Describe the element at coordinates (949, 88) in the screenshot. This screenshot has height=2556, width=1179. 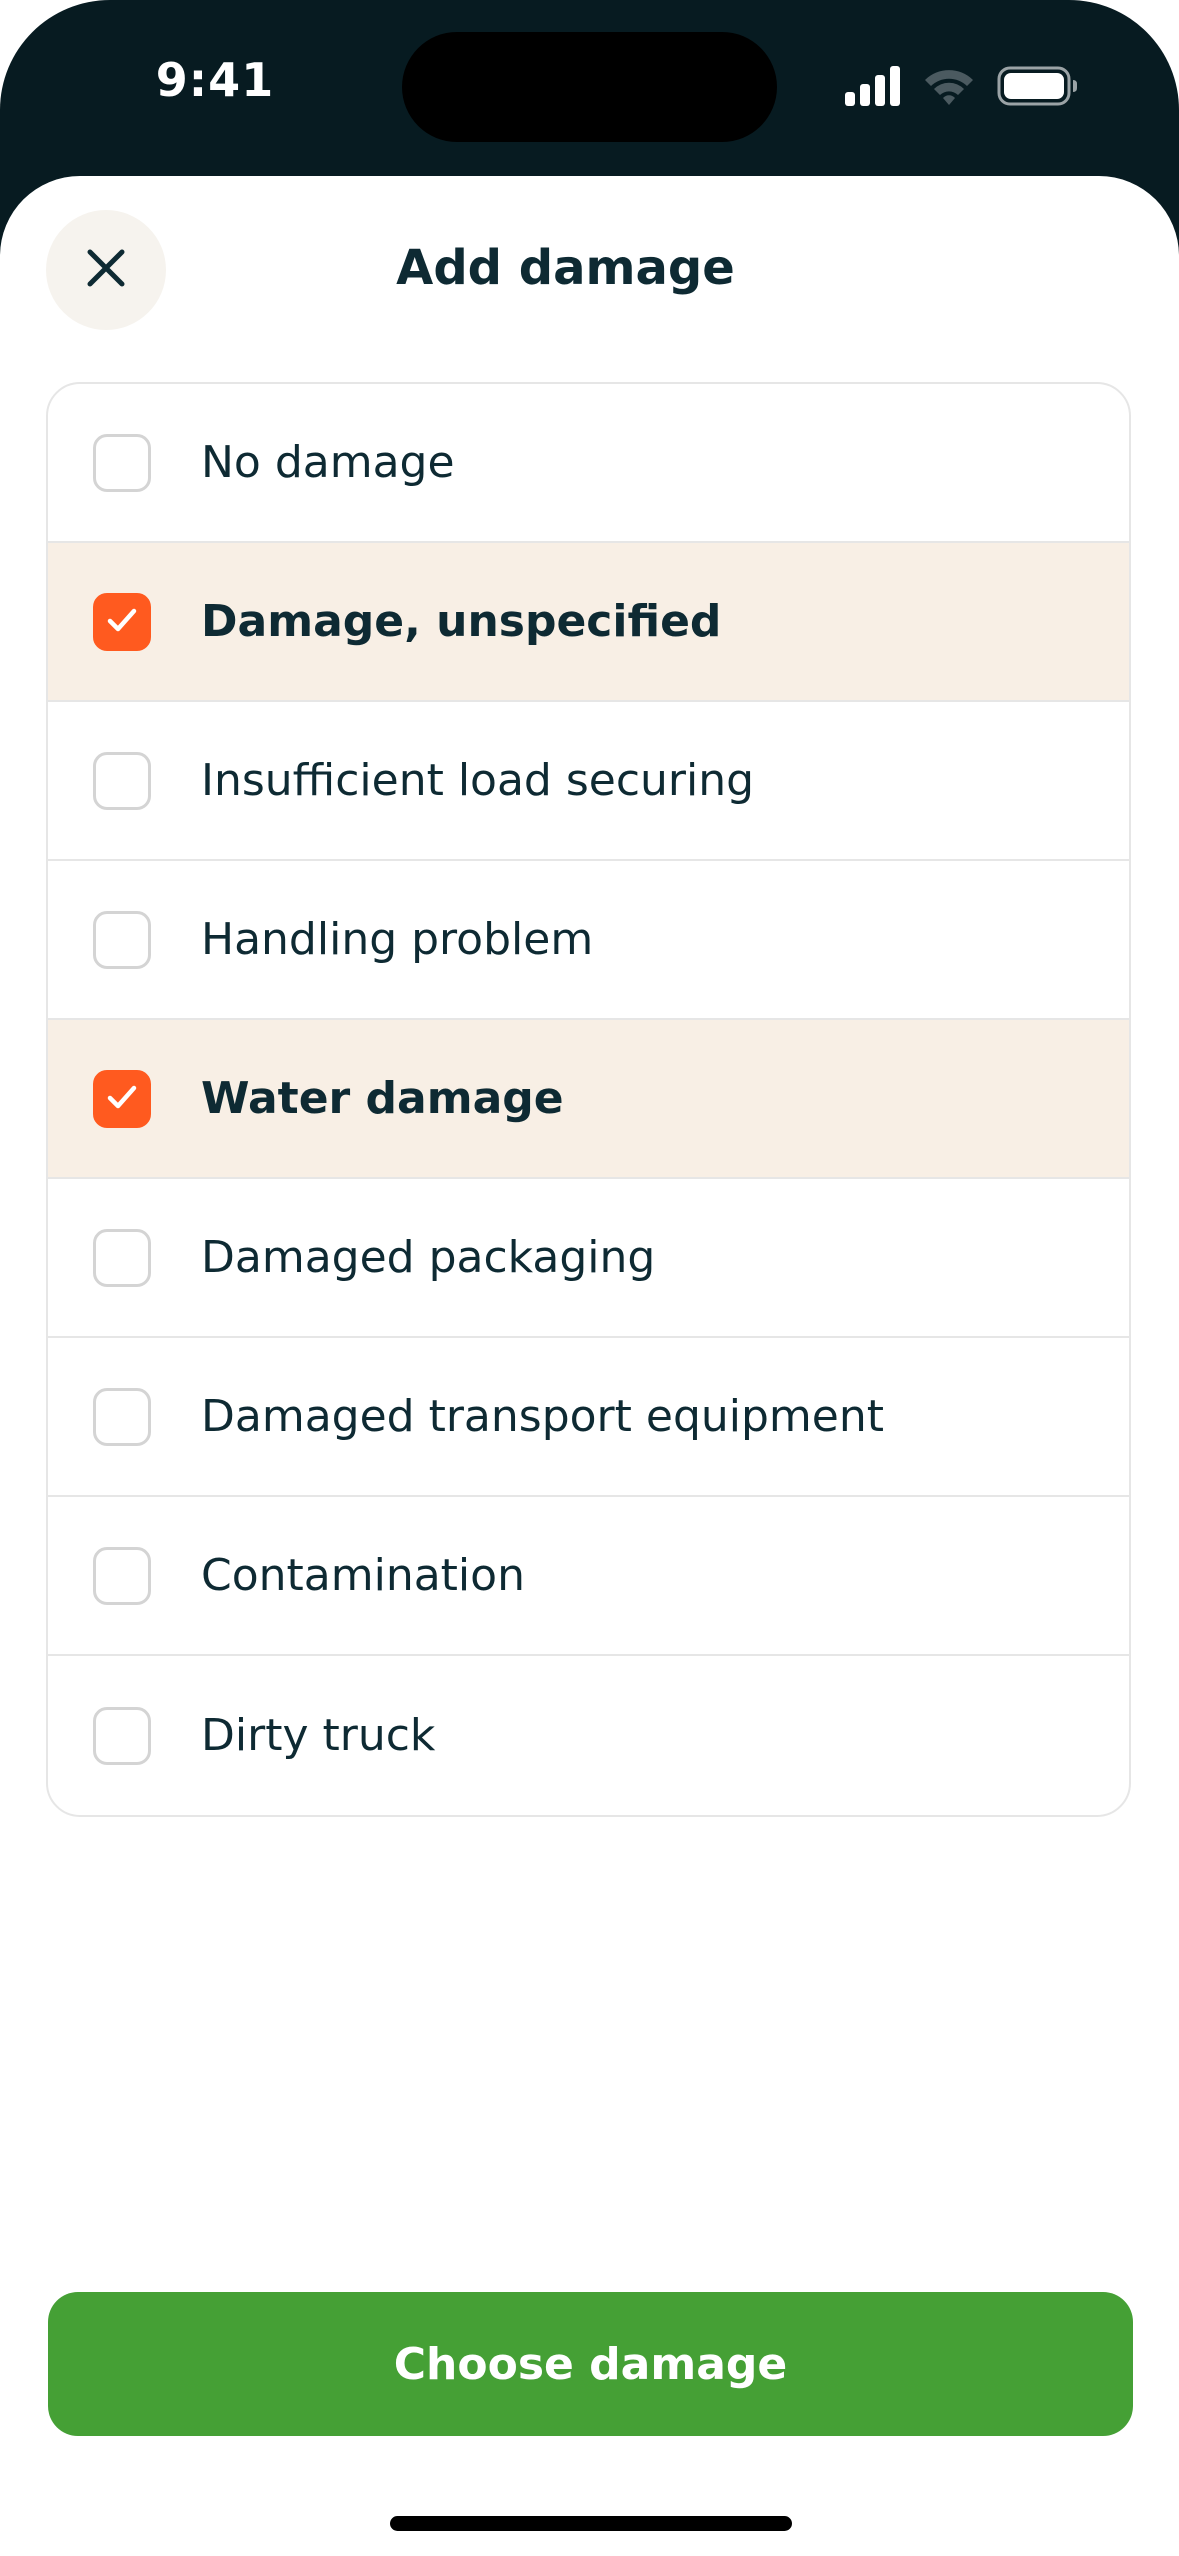
I see `wifi-icon` at that location.